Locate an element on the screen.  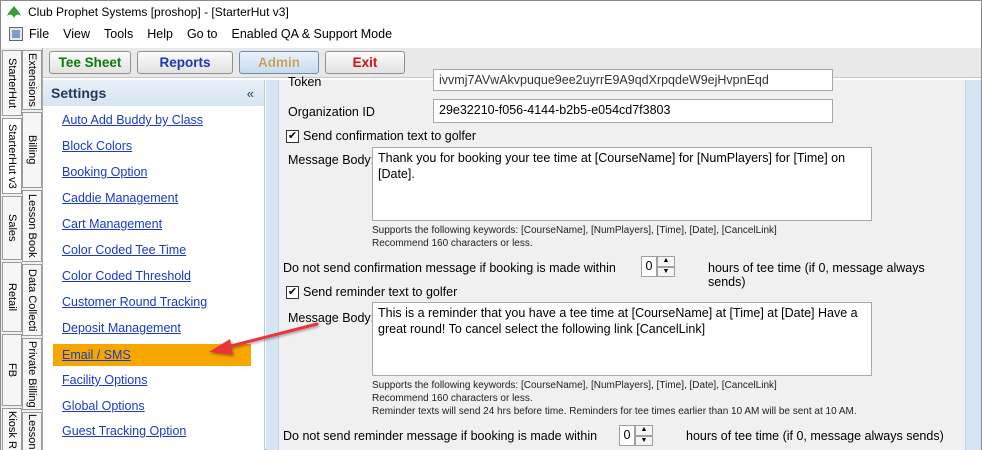
settings-item-label: Guest Tracking Option is located at coordinates (124, 431).